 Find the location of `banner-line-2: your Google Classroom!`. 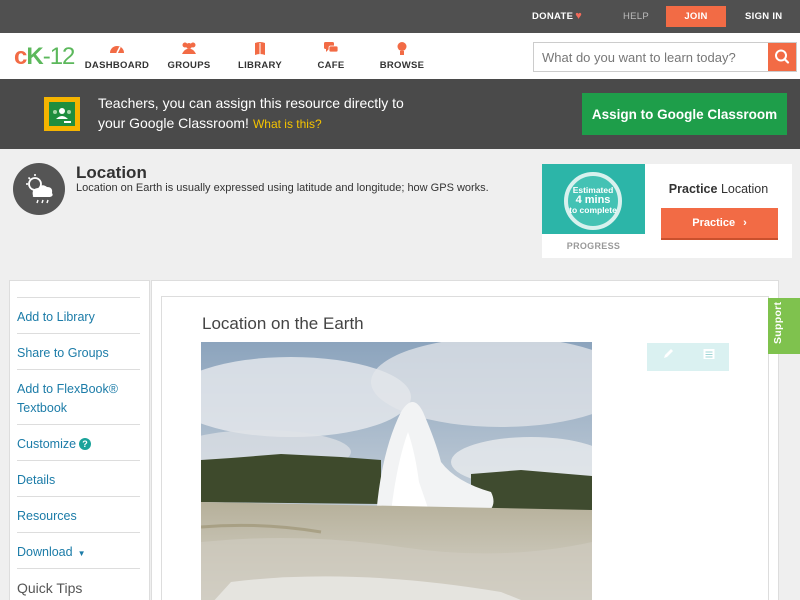

banner-line-2: your Google Classroom! is located at coordinates (173, 123).